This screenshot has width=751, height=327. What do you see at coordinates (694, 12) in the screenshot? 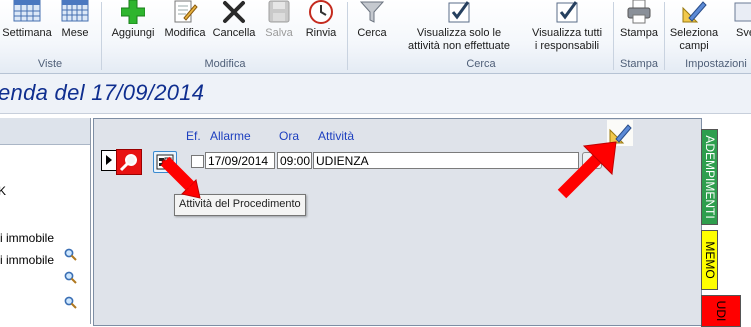
I see `ruler-pencil-icon` at bounding box center [694, 12].